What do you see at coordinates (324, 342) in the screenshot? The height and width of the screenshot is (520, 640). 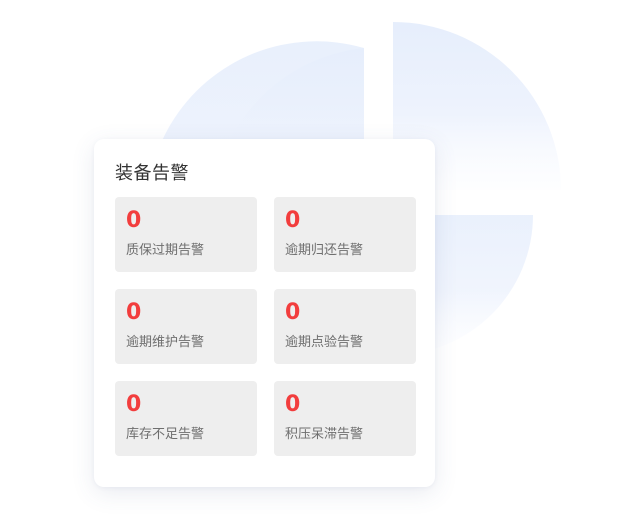 I see `alert-label: 逾期点验告警` at bounding box center [324, 342].